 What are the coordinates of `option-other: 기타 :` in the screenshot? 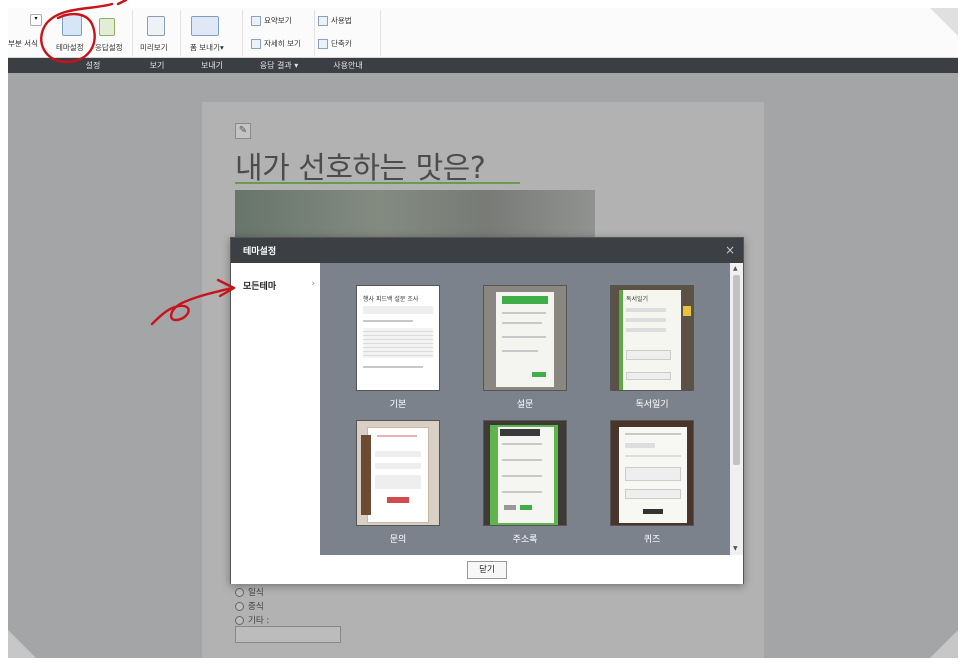 It's located at (252, 620).